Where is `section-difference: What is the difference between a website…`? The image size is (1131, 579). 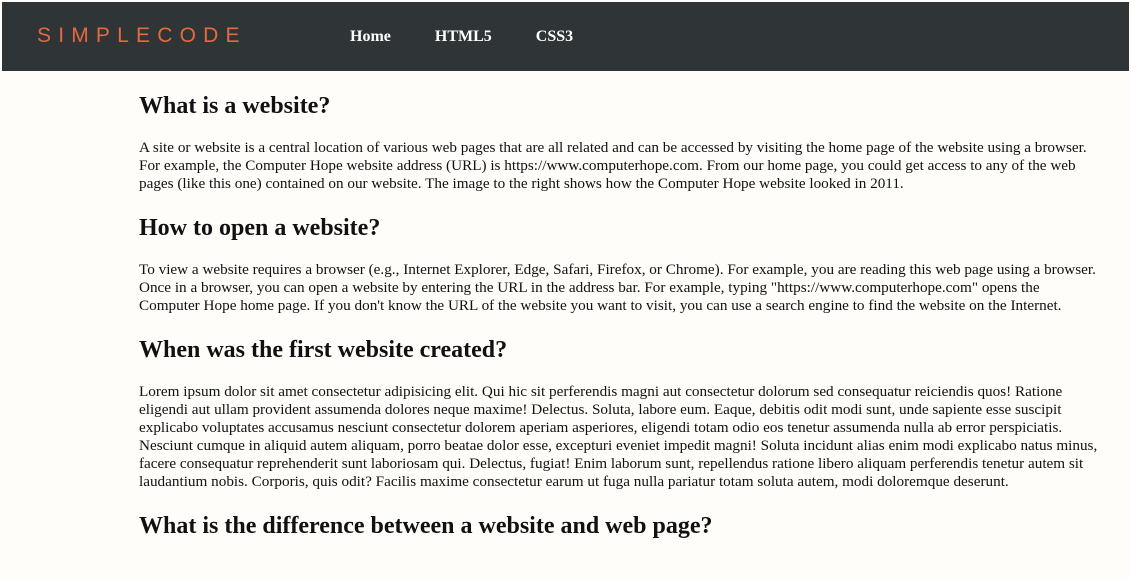 section-difference: What is the difference between a website… is located at coordinates (619, 526).